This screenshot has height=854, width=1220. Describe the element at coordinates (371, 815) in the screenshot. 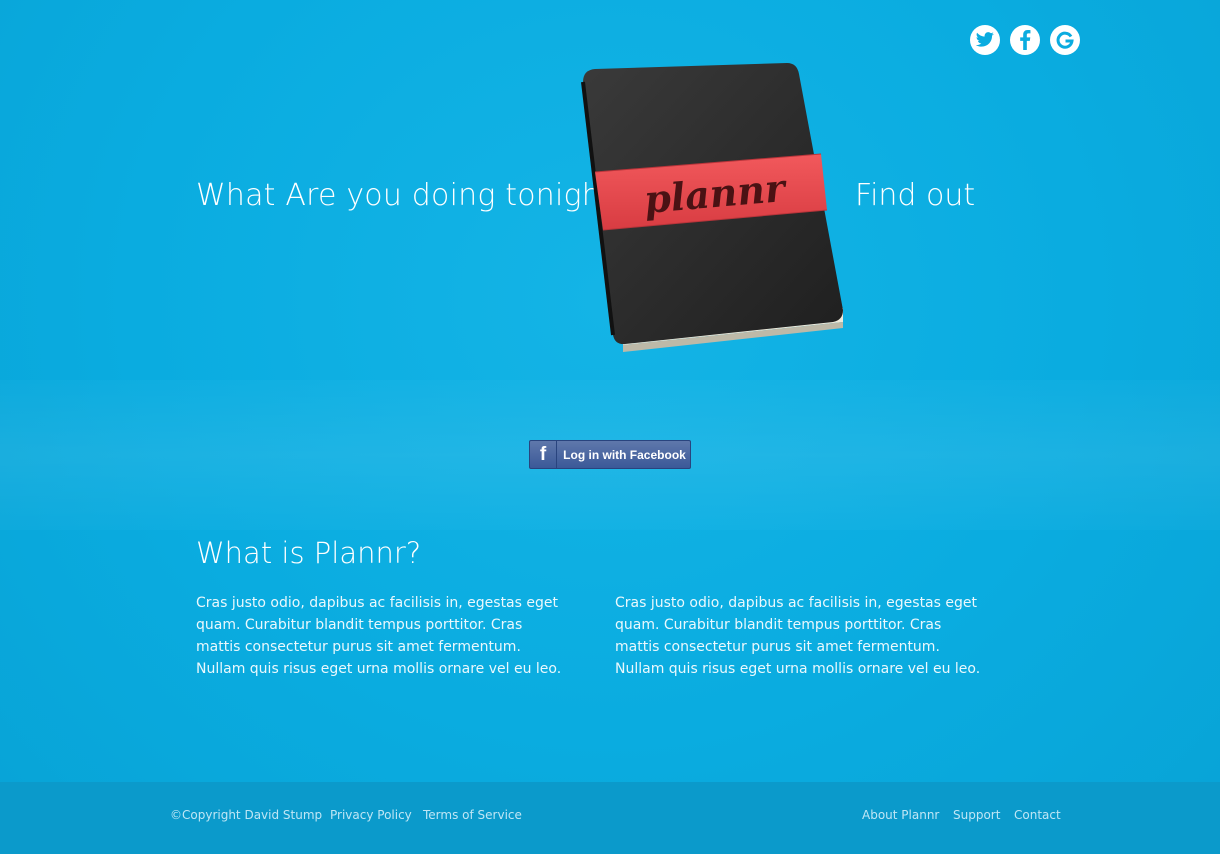

I see `privacy-policy-link: Privacy Policy` at that location.